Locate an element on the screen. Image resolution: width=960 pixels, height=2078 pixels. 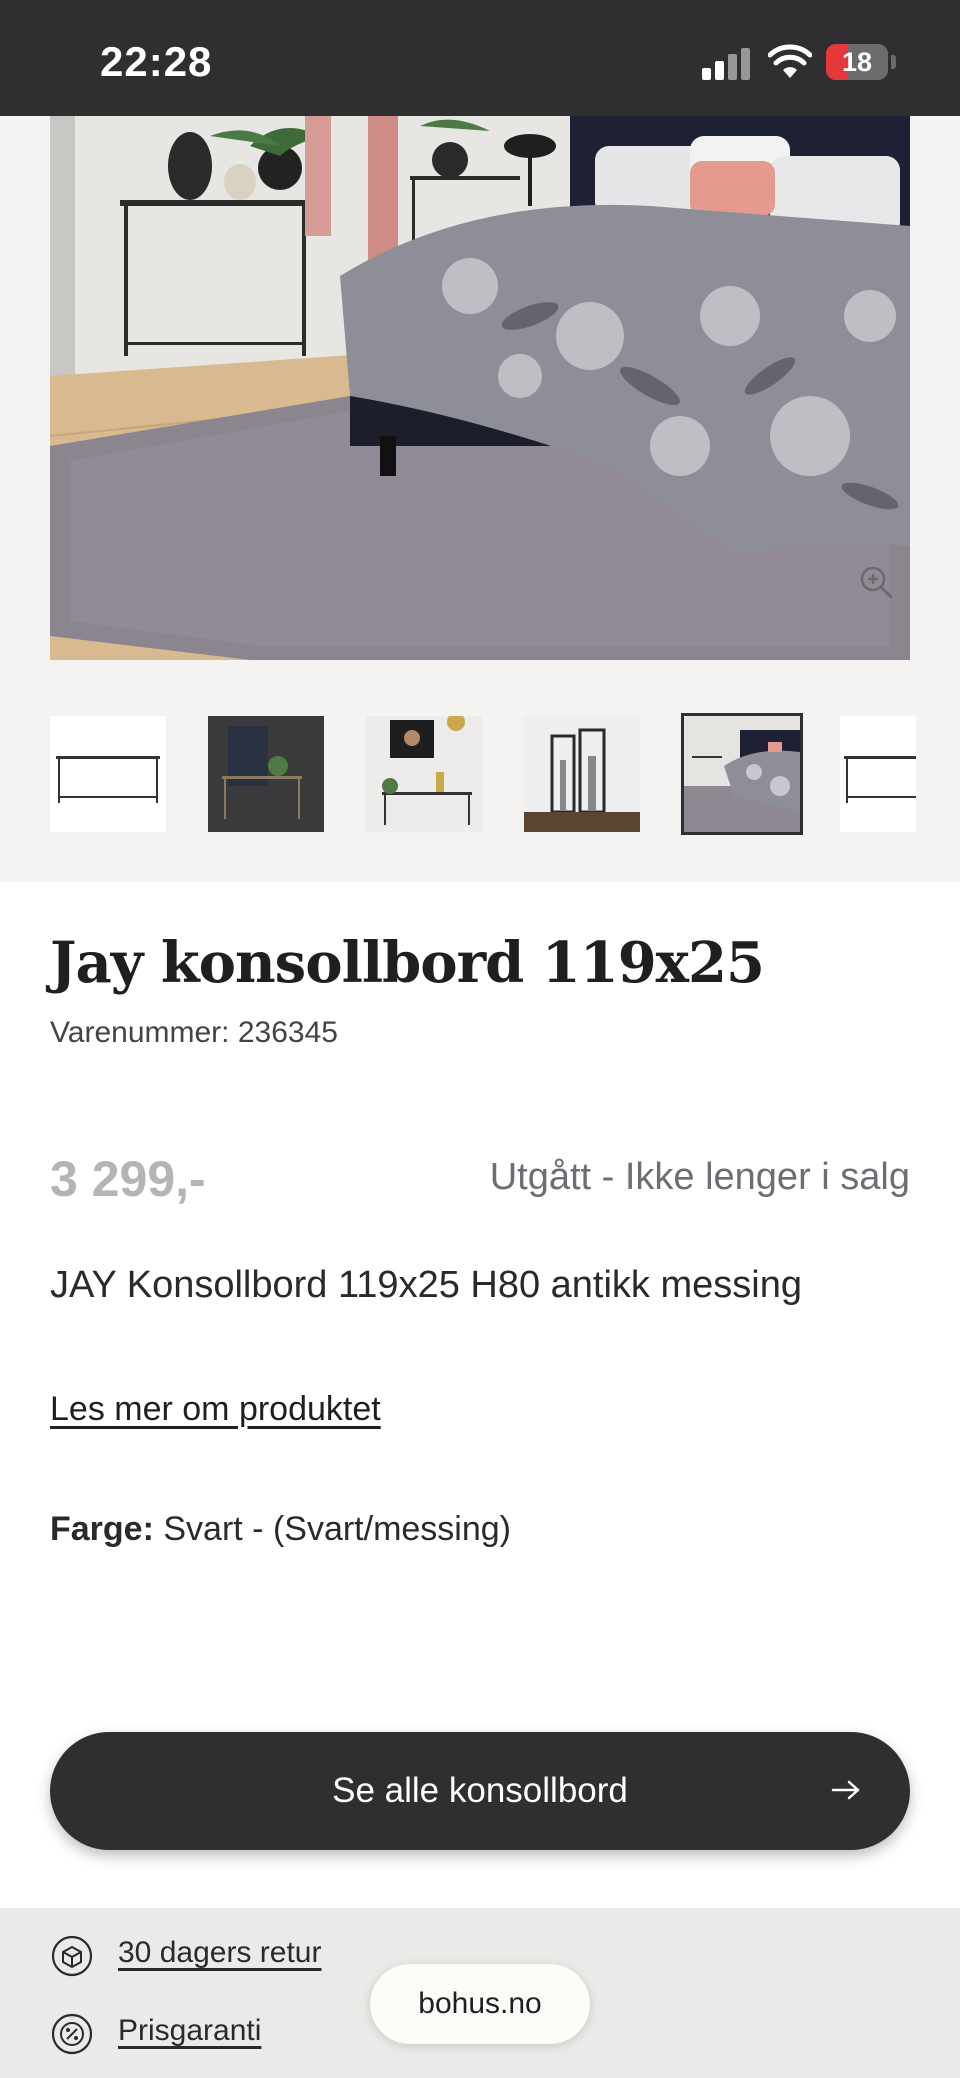
see-all-label: Se alle konsollbord is located at coordinates (480, 1790).